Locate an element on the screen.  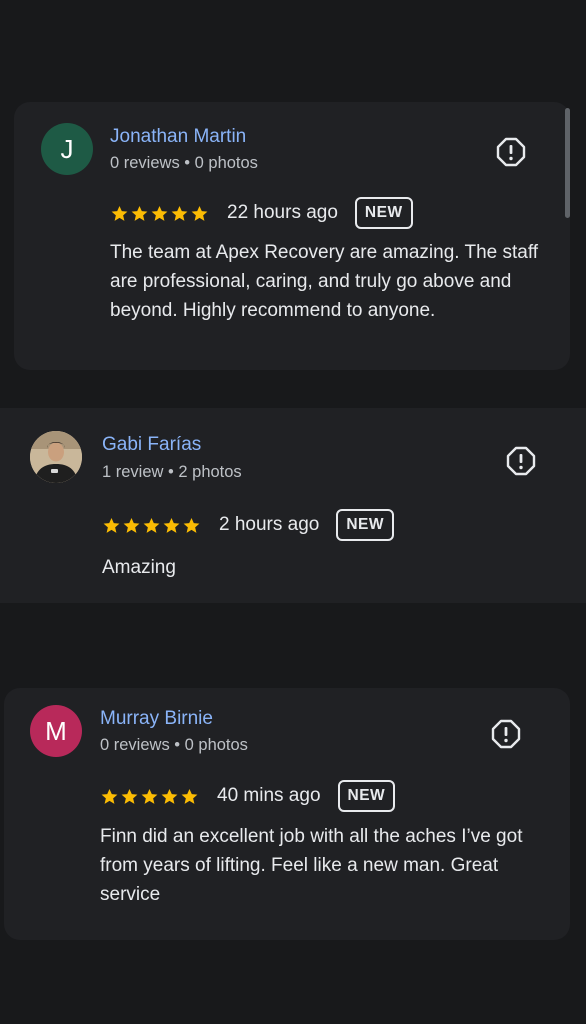
scrollbar is located at coordinates (567, 163).